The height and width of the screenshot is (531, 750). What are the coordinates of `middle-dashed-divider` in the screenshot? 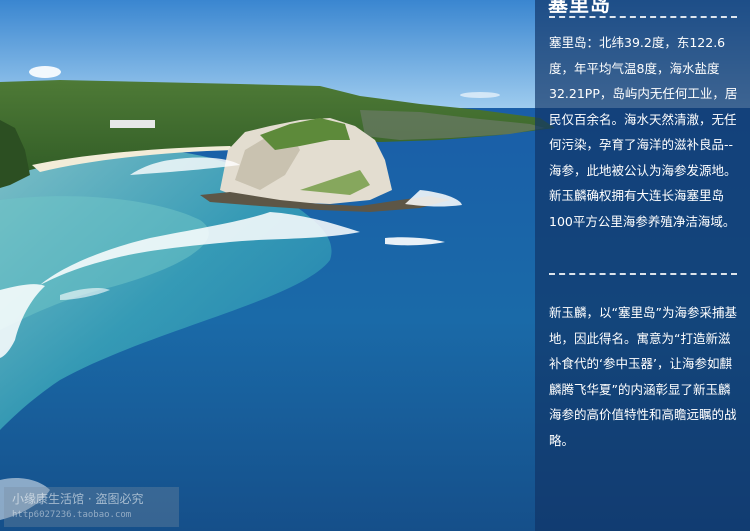 It's located at (643, 274).